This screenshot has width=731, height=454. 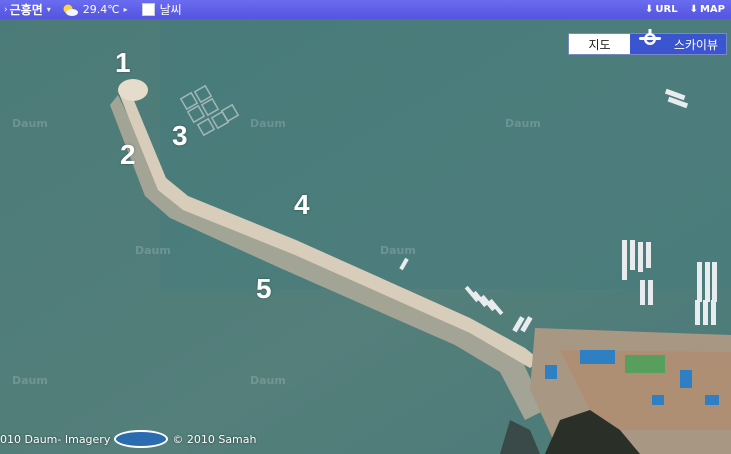 I want to click on chevron-right-icon: ›, so click(x=6, y=9).